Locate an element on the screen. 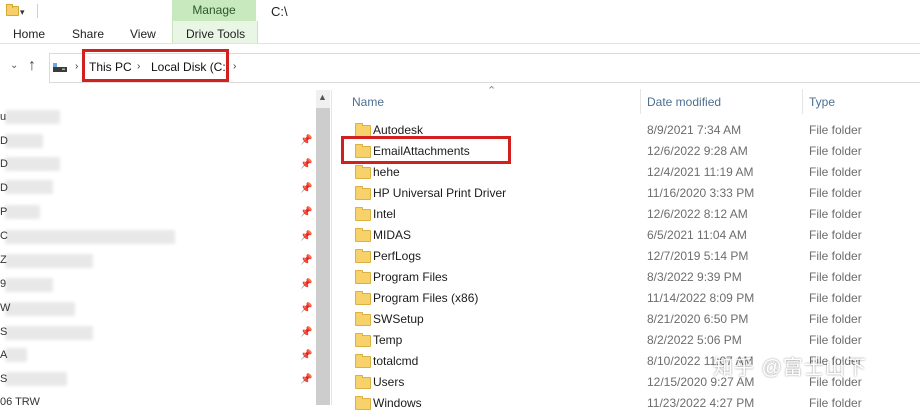  nav-item-letter: Z is located at coordinates (3, 260).